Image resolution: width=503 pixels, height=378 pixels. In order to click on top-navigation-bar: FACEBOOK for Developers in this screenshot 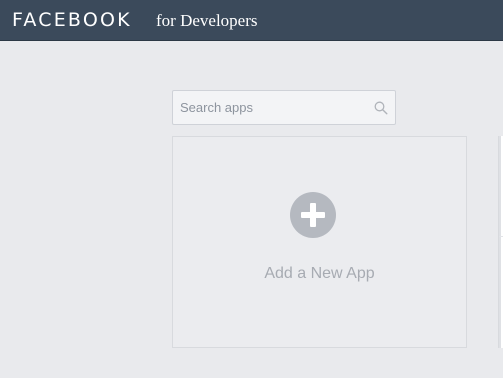, I will do `click(251, 20)`.